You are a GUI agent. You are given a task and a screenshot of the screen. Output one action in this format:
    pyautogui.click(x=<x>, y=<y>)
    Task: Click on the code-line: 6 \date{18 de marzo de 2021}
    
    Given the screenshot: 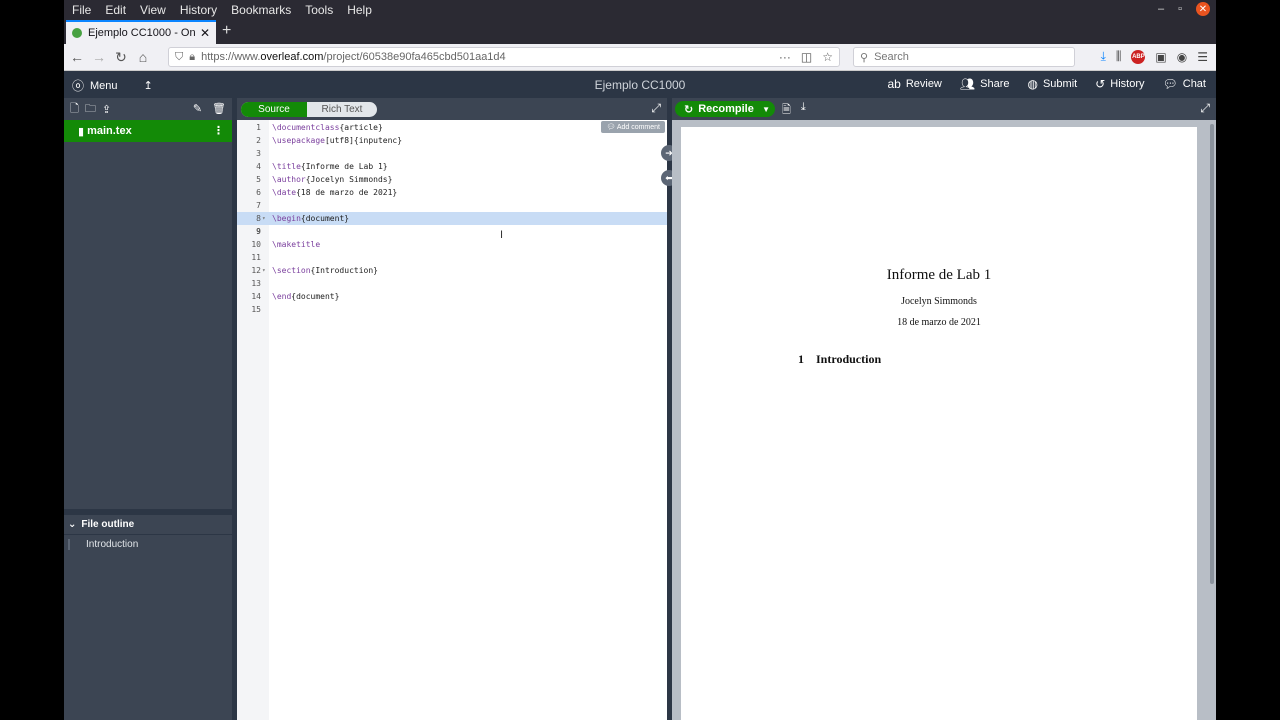 What is the action you would take?
    pyautogui.click(x=452, y=192)
    